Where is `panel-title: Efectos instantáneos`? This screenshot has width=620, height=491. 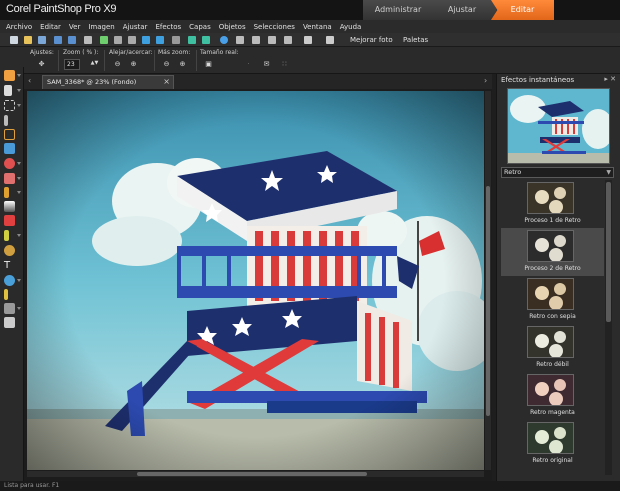
panel-title: Efectos instantáneos is located at coordinates (538, 80).